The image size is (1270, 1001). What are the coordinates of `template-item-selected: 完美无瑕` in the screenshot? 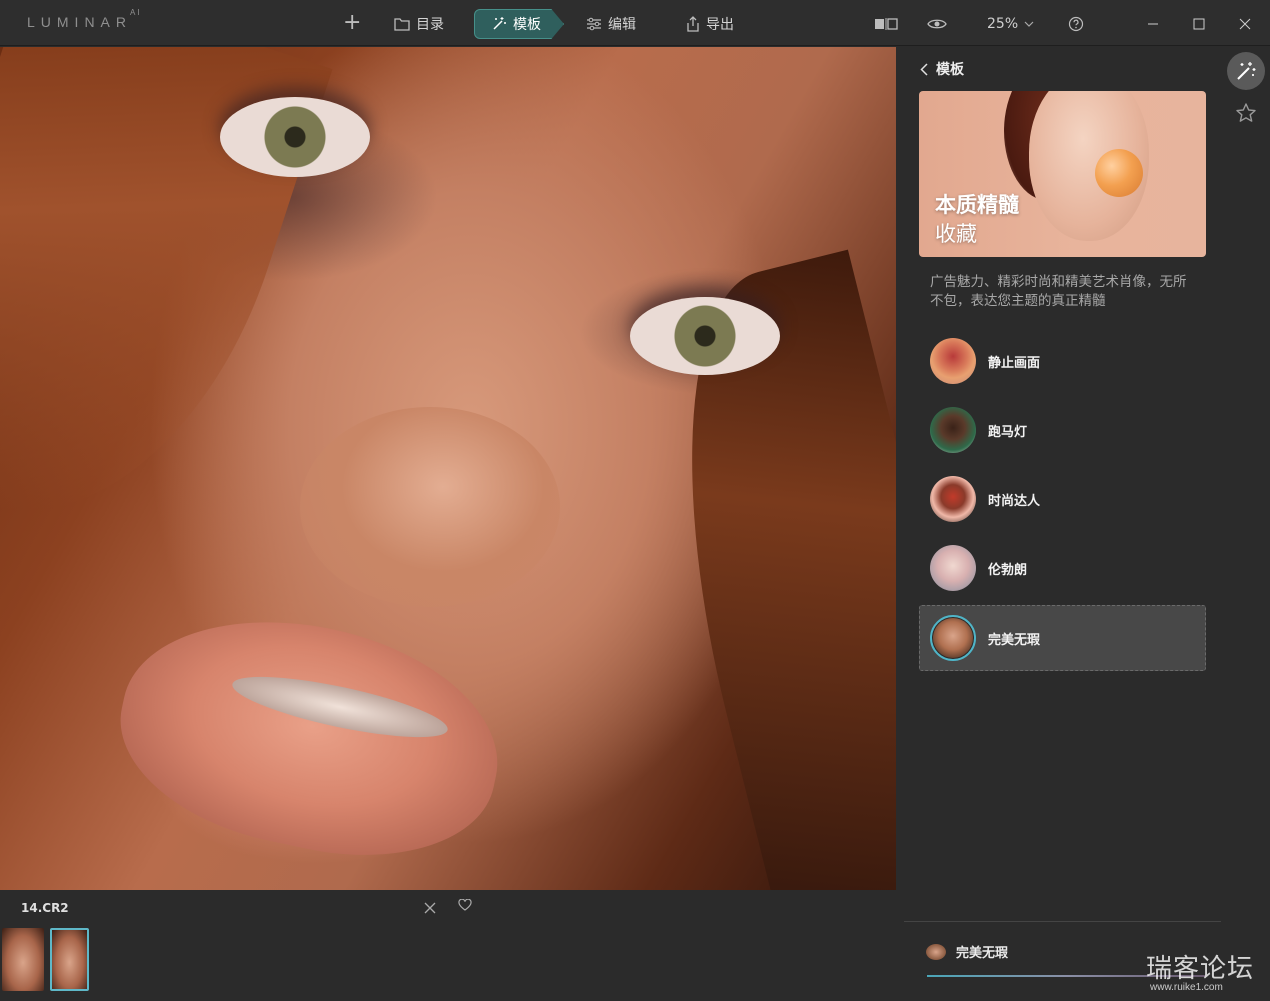 It's located at (1062, 638).